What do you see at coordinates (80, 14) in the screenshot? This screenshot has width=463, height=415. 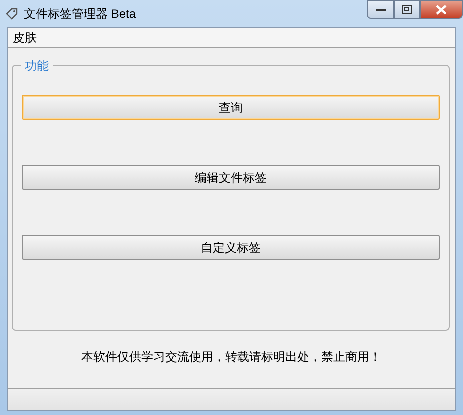 I see `window-title: 文件标签管理器 Beta` at bounding box center [80, 14].